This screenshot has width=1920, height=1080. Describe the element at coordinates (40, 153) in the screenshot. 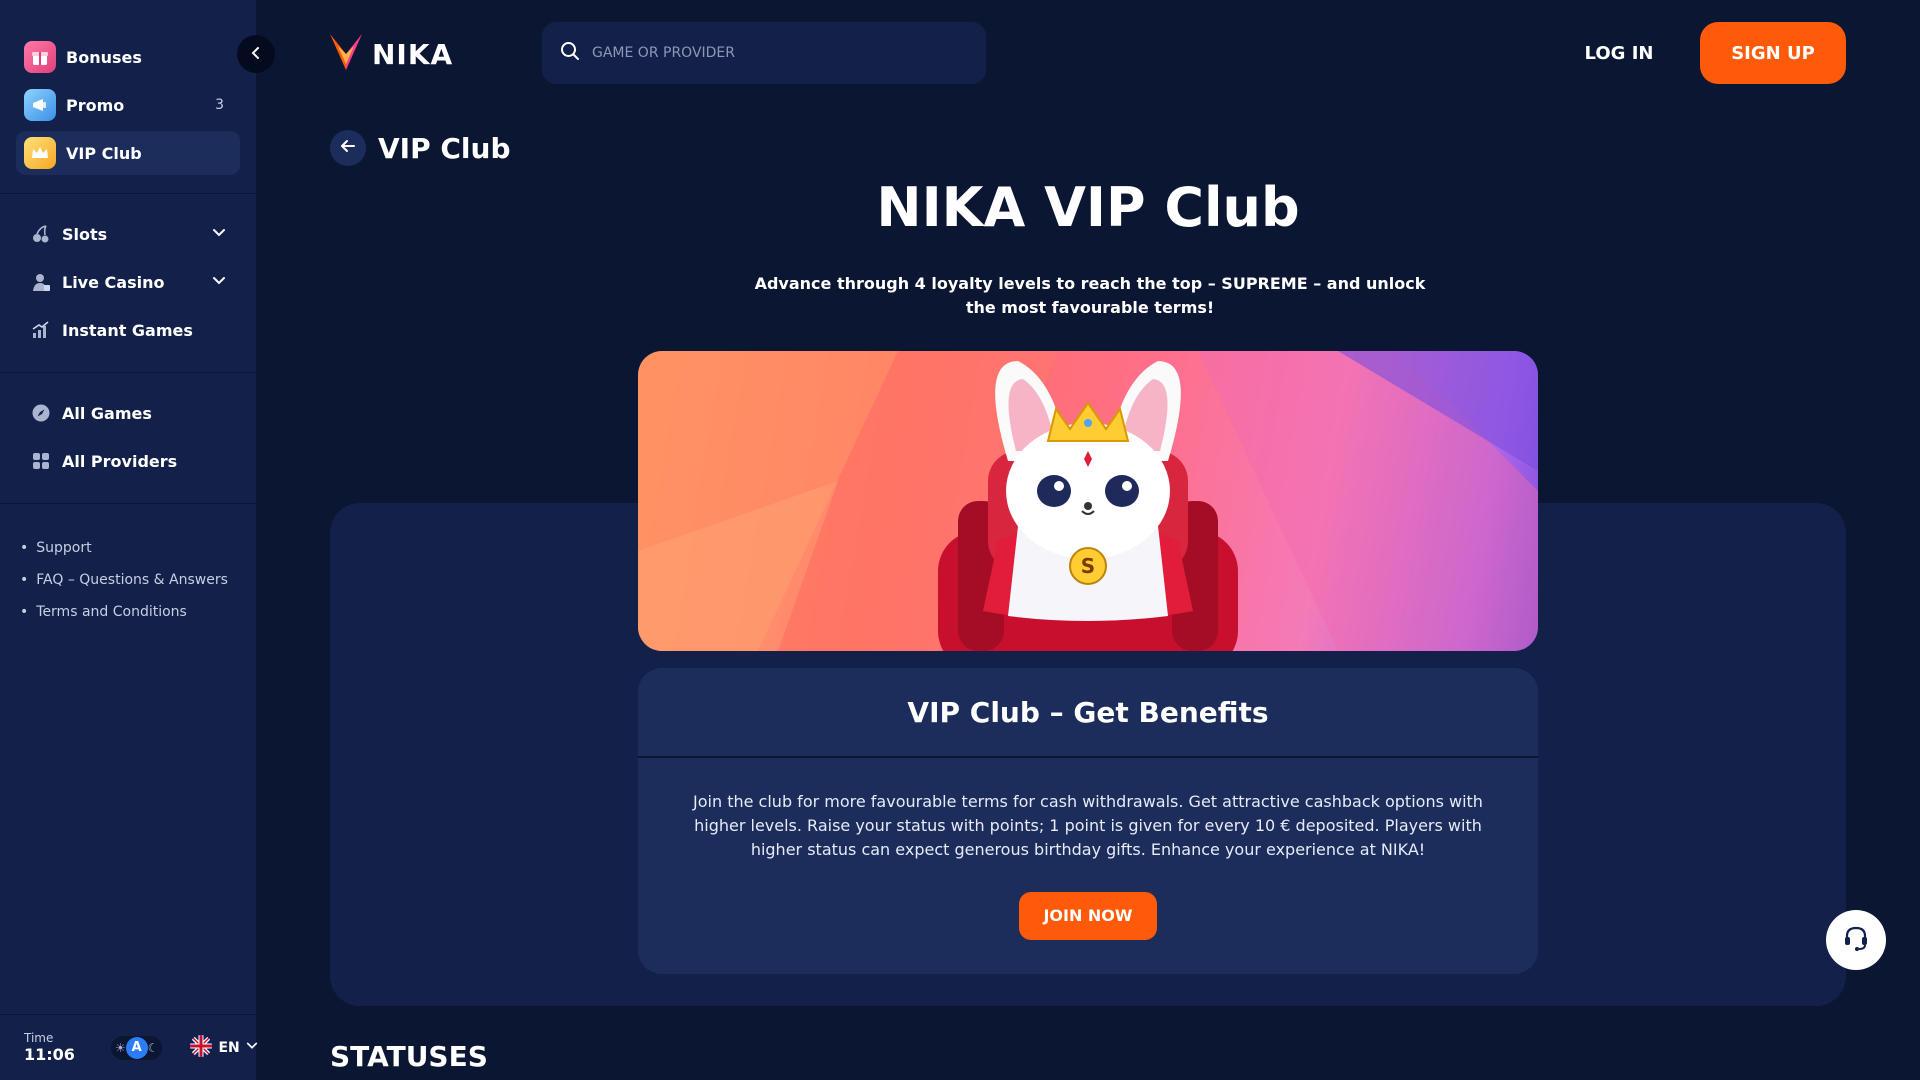

I see `crown-icon` at that location.